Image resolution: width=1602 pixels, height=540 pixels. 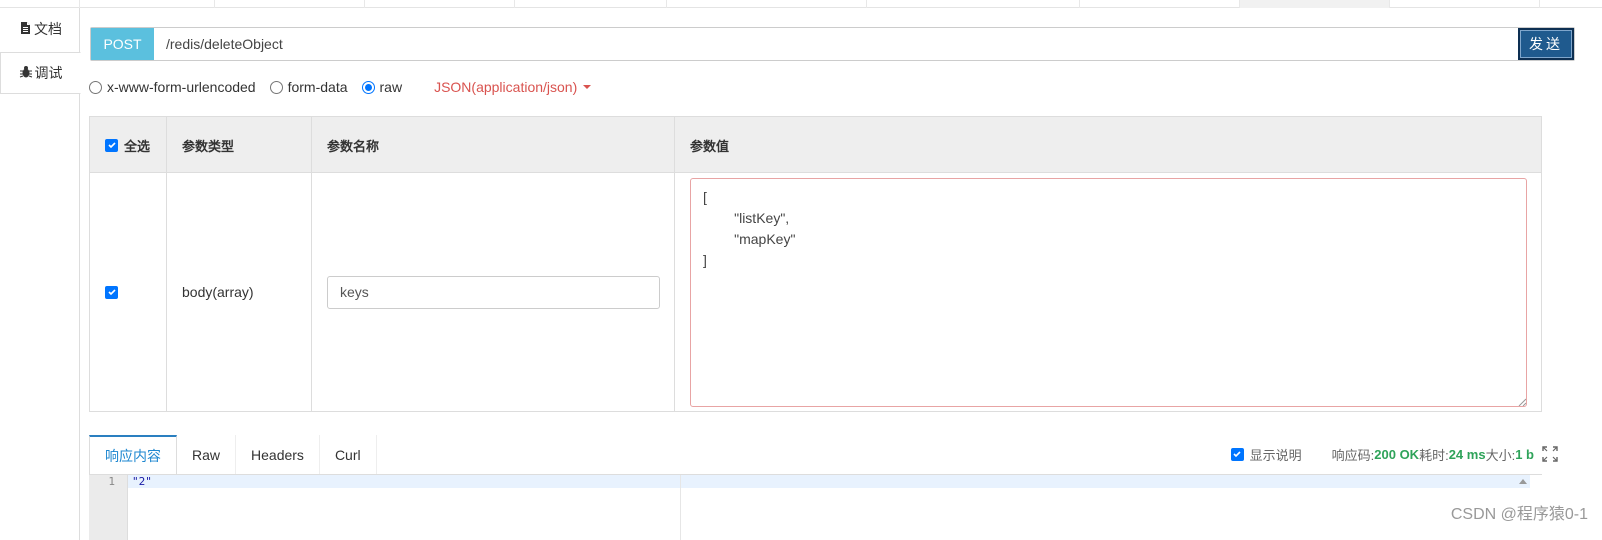 I want to click on tab-headers: Headers, so click(x=278, y=455).